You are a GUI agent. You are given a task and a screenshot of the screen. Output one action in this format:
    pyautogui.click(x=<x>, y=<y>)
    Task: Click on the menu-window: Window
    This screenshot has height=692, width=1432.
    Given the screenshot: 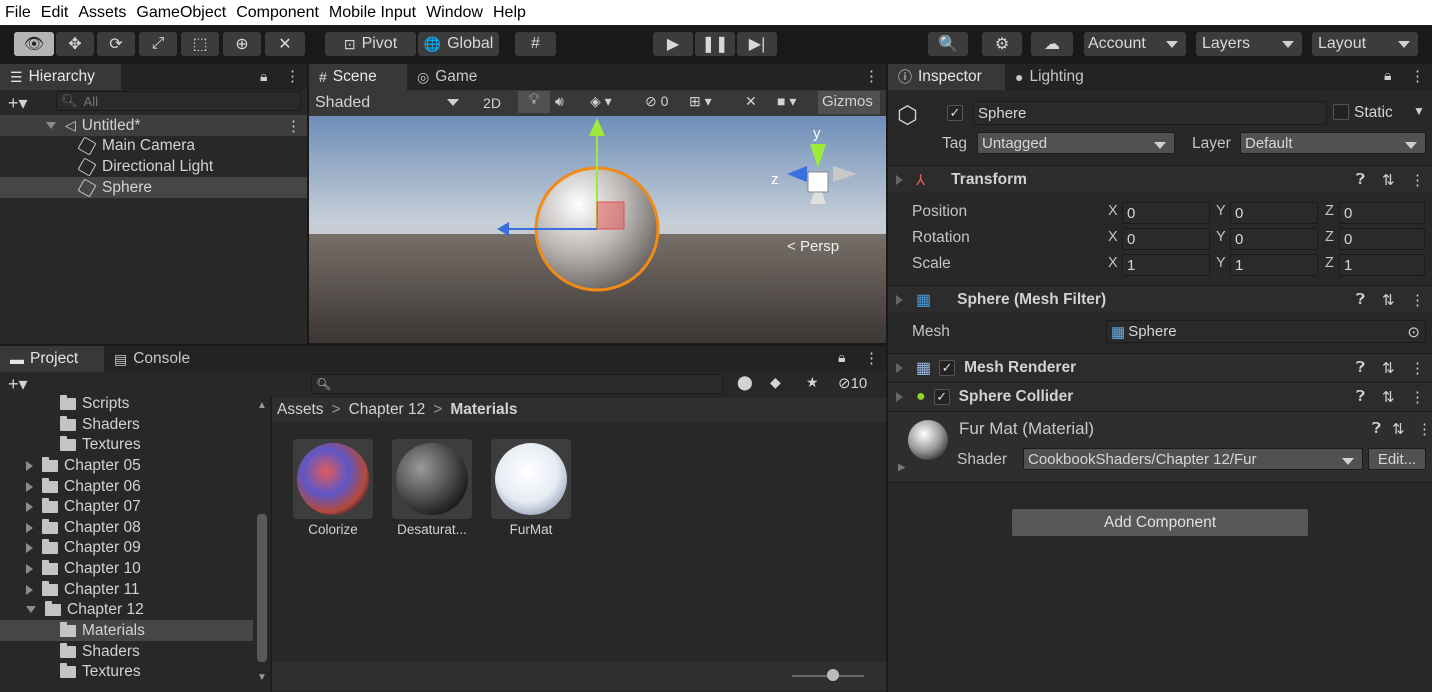 What is the action you would take?
    pyautogui.click(x=454, y=13)
    